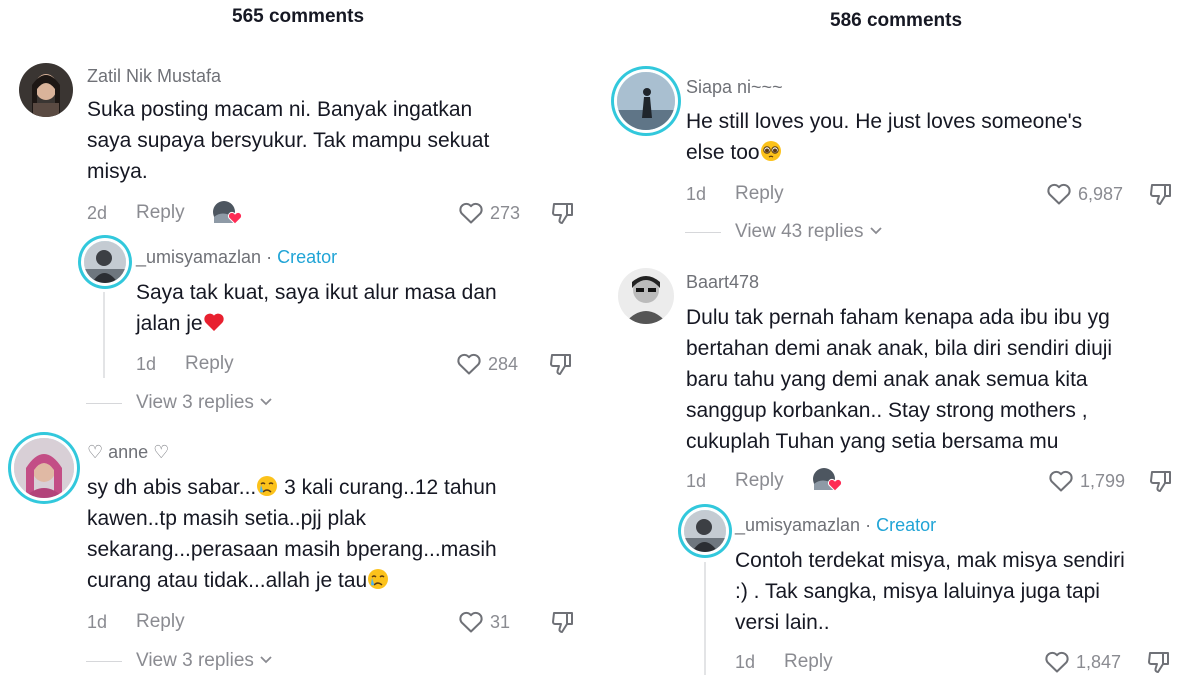 The image size is (1200, 680). What do you see at coordinates (298, 16) in the screenshot?
I see `comment-count: 565 comments` at bounding box center [298, 16].